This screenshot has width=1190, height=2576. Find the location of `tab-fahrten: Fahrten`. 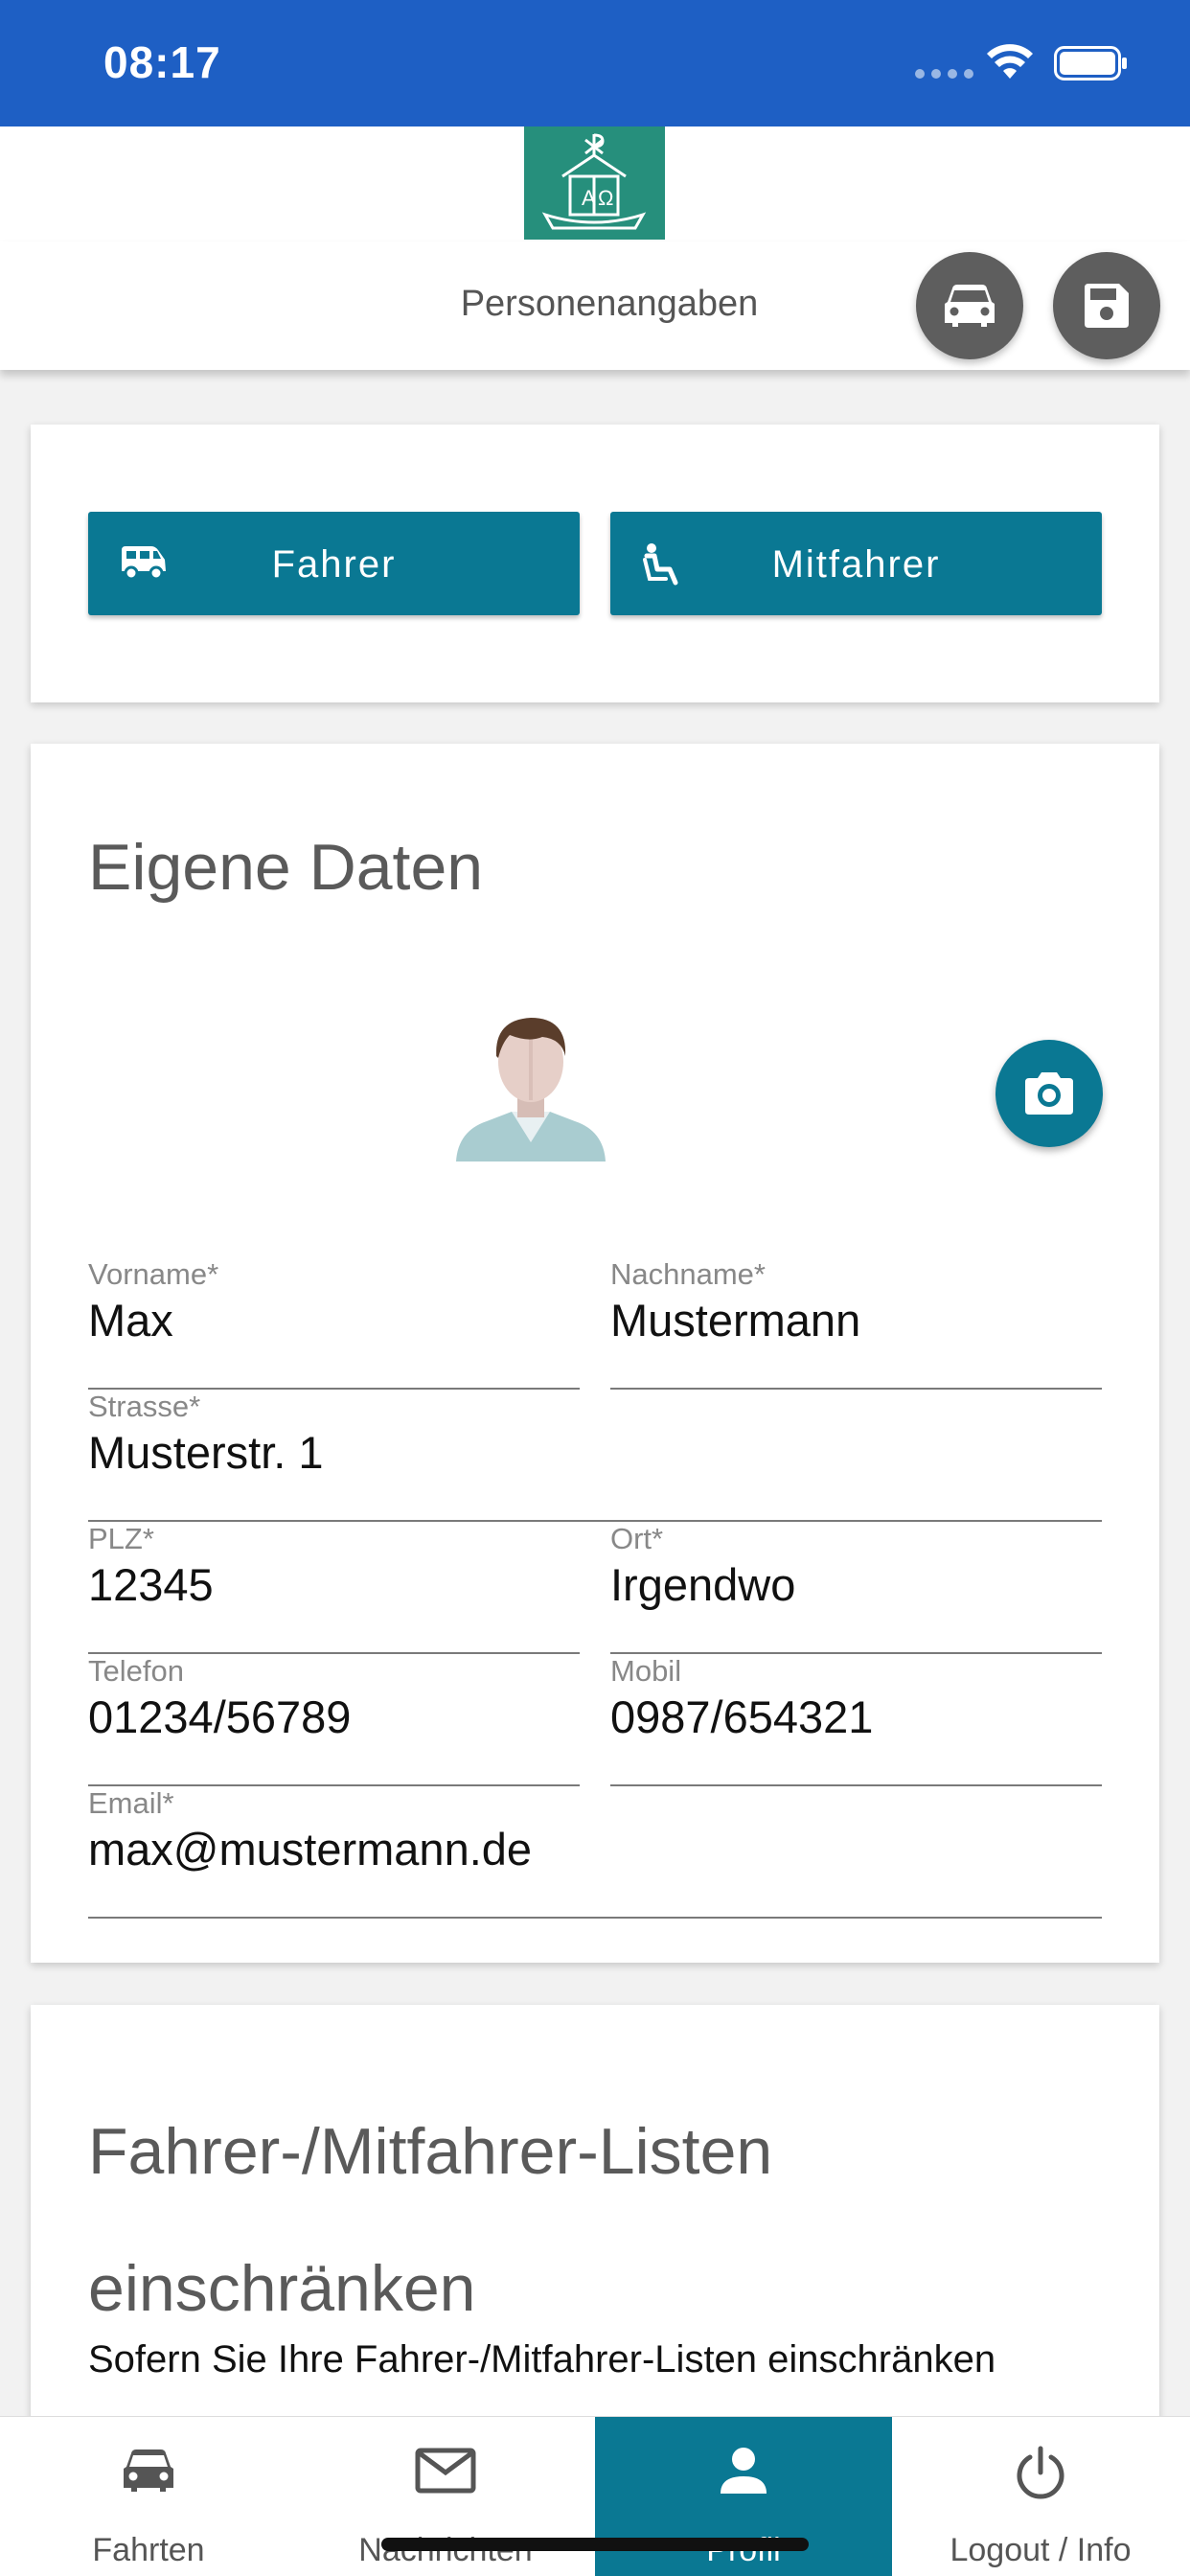

tab-fahrten: Fahrten is located at coordinates (148, 2496).